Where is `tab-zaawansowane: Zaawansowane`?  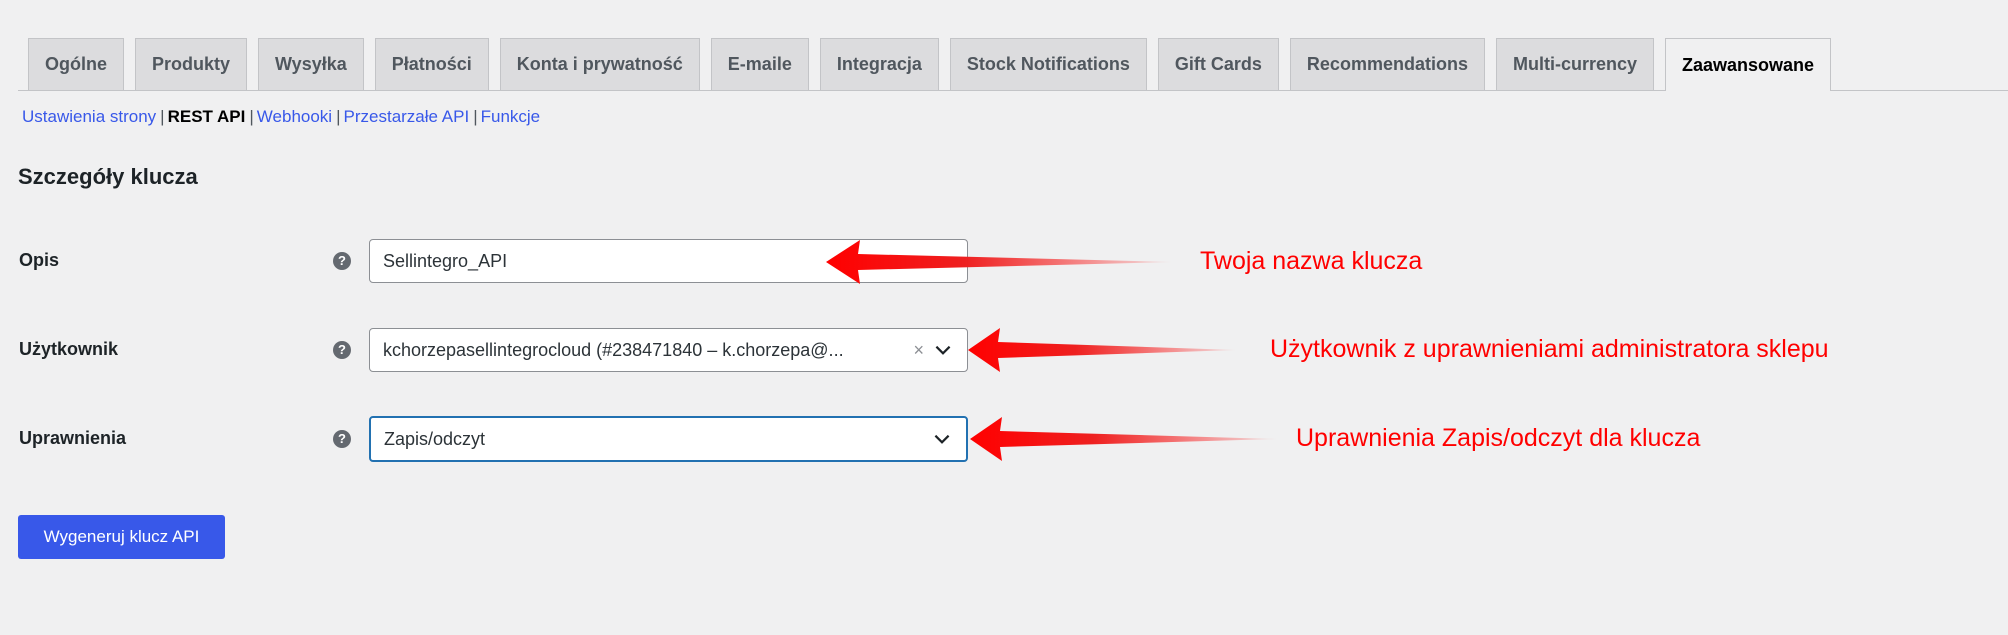
tab-zaawansowane: Zaawansowane is located at coordinates (1748, 64).